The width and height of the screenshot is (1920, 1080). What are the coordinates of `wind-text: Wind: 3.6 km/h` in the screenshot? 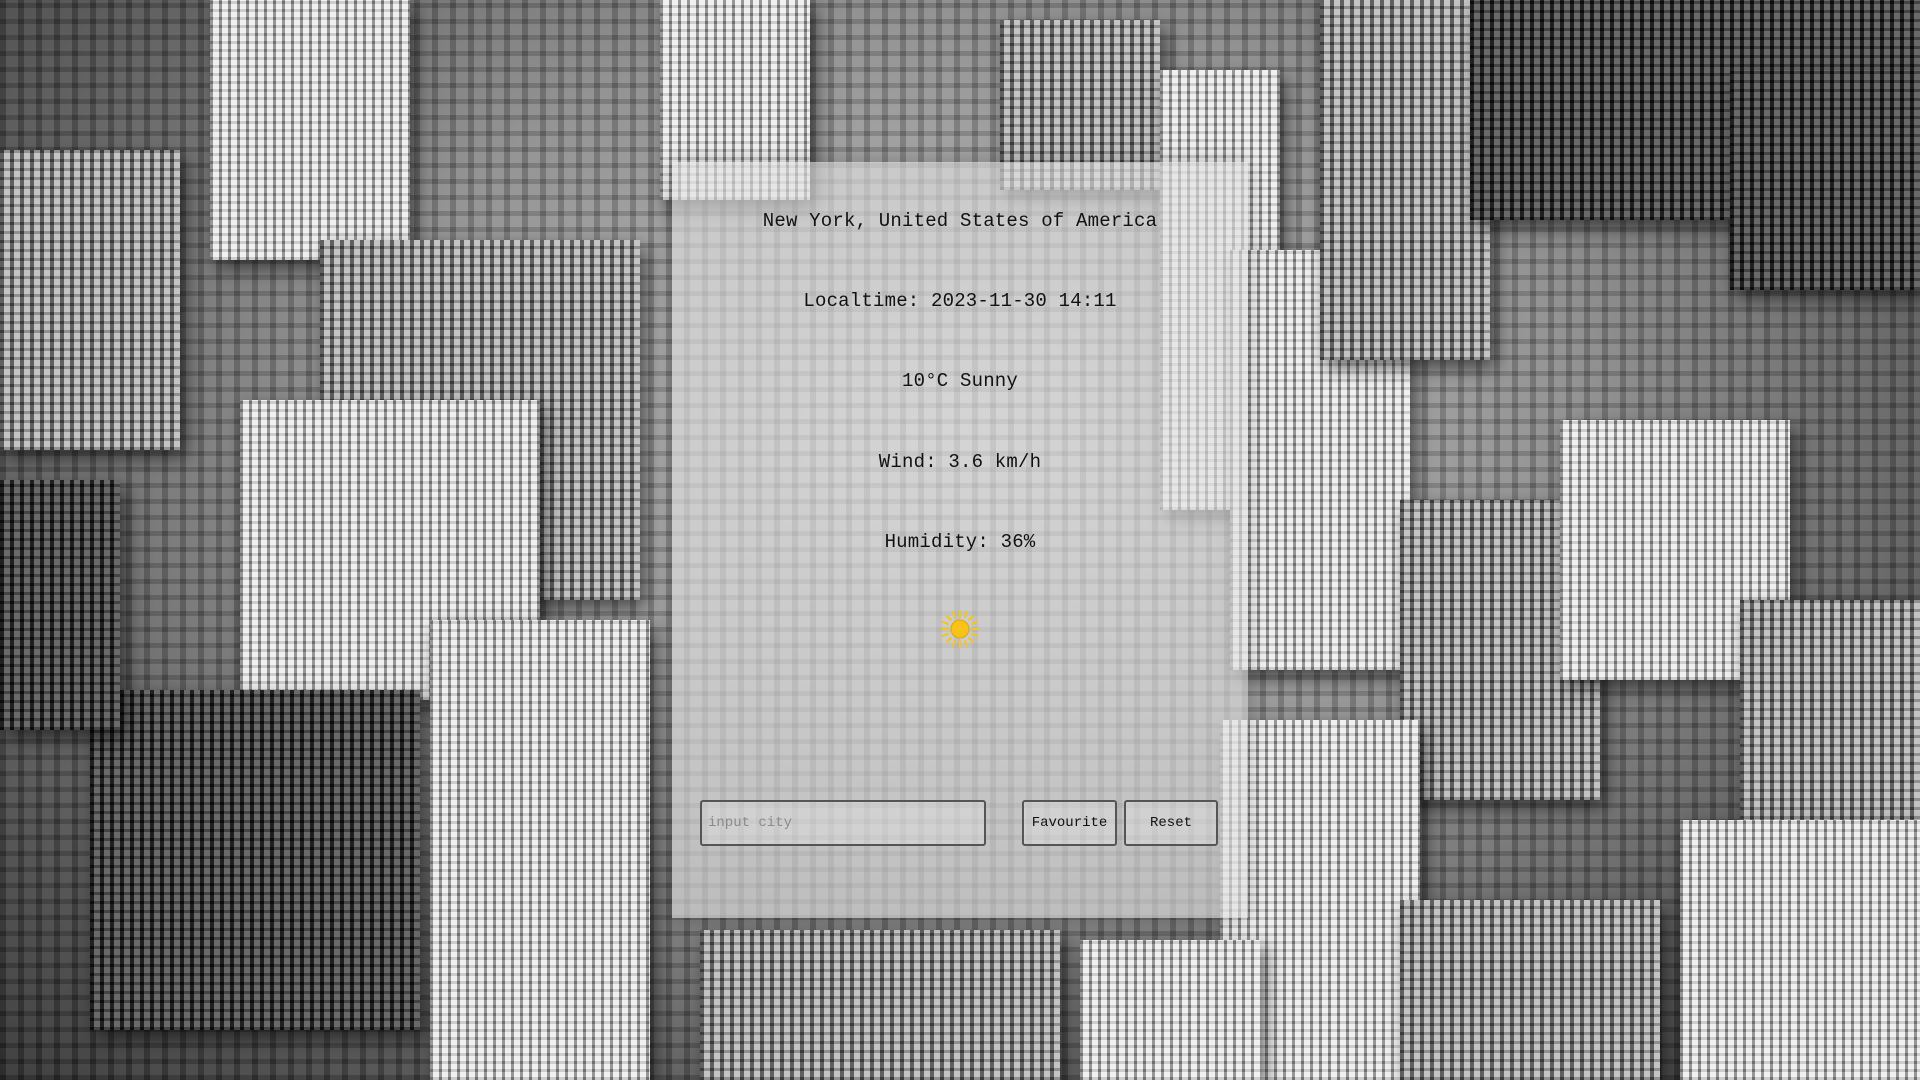 It's located at (960, 462).